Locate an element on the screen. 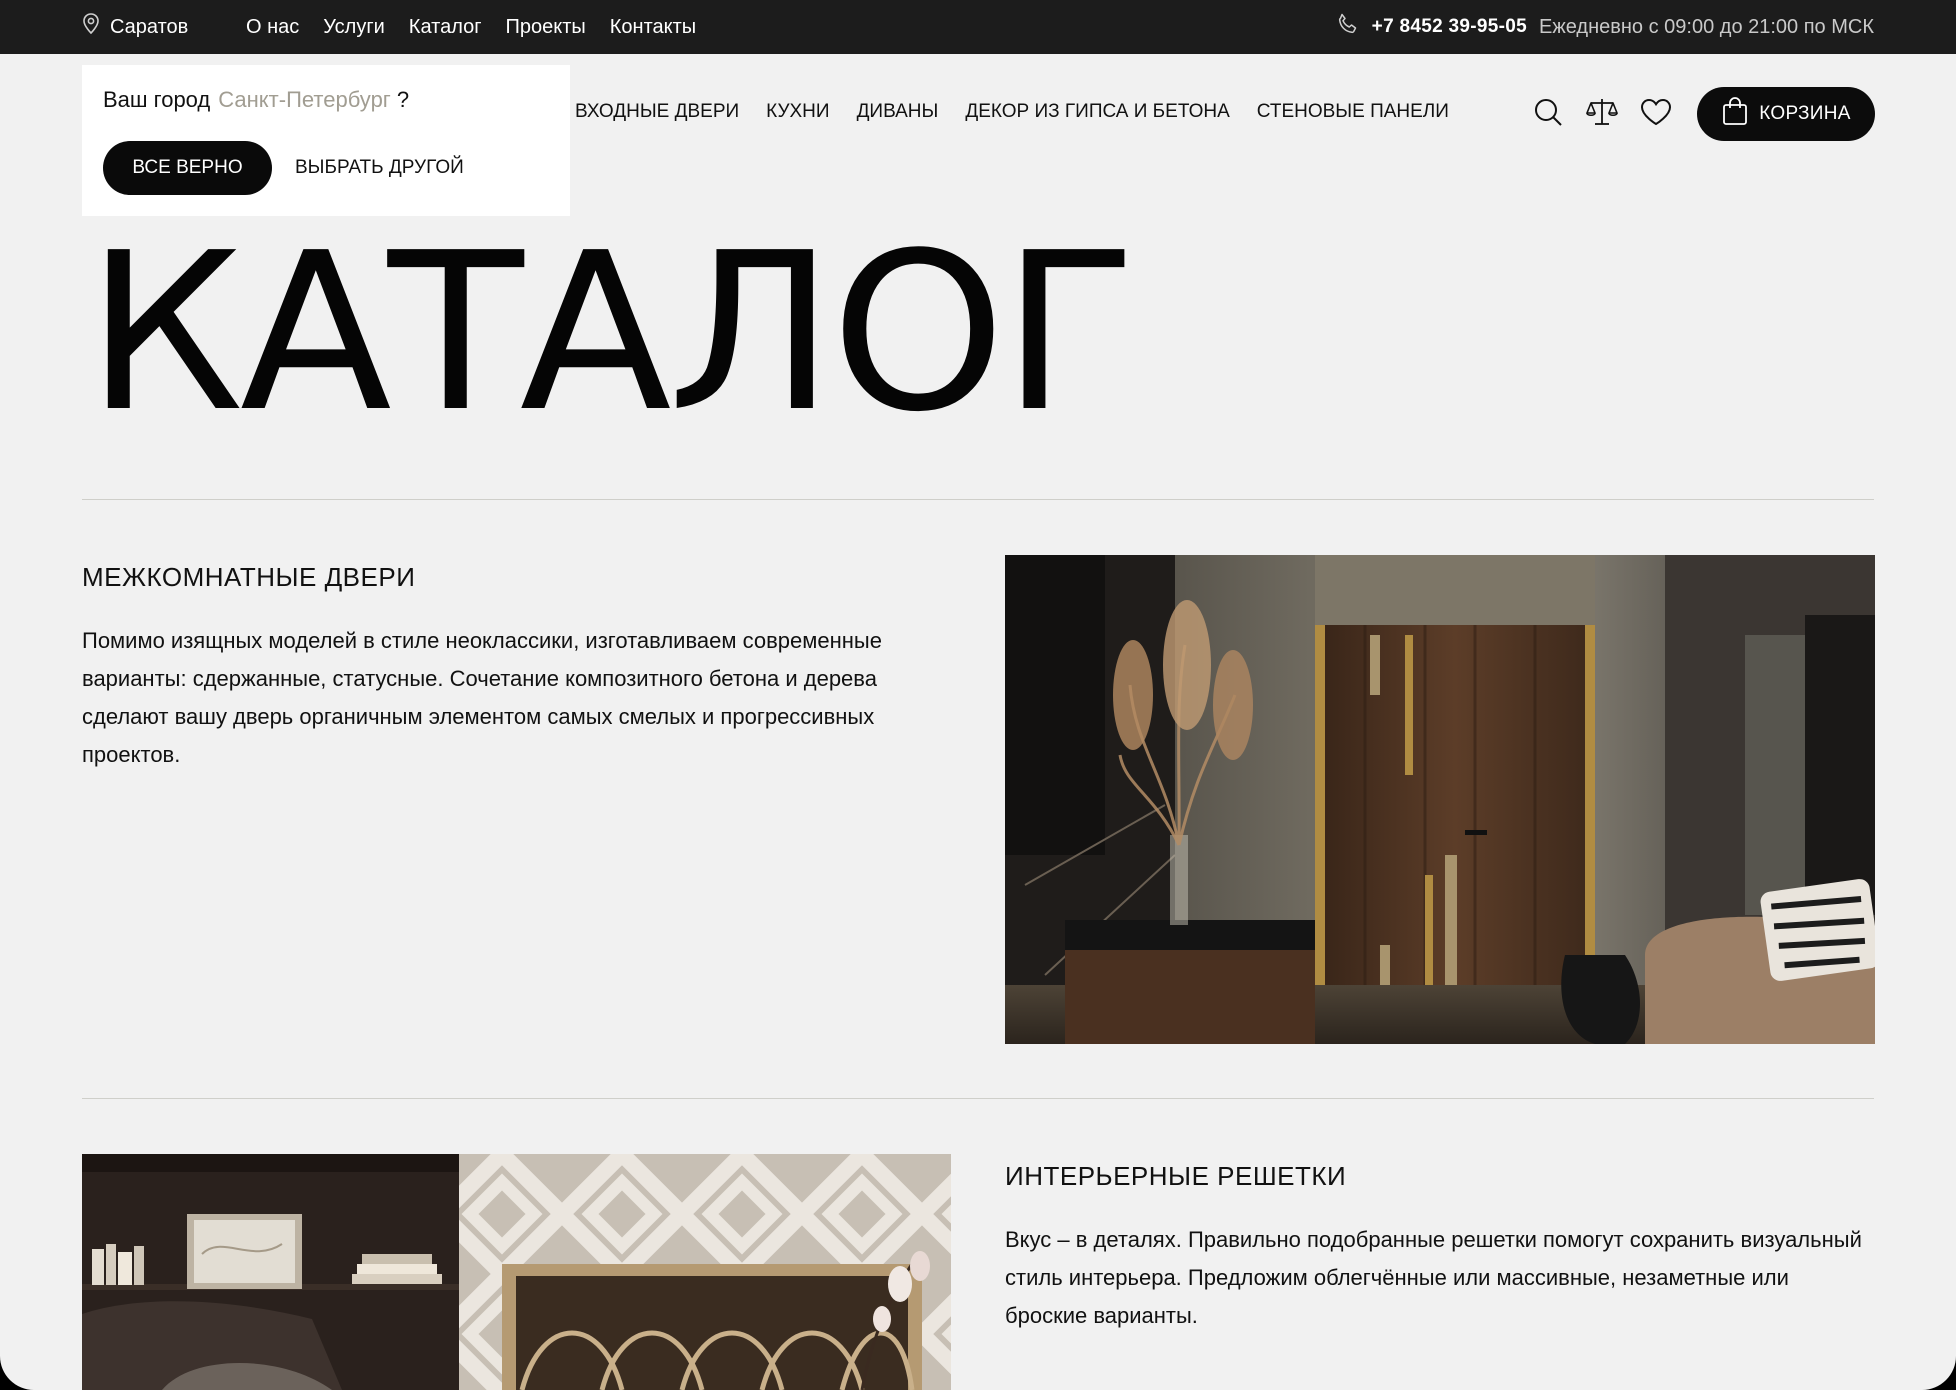 The image size is (1956, 1390). city-question: Ваш город Санкт-Петербург? is located at coordinates (256, 100).